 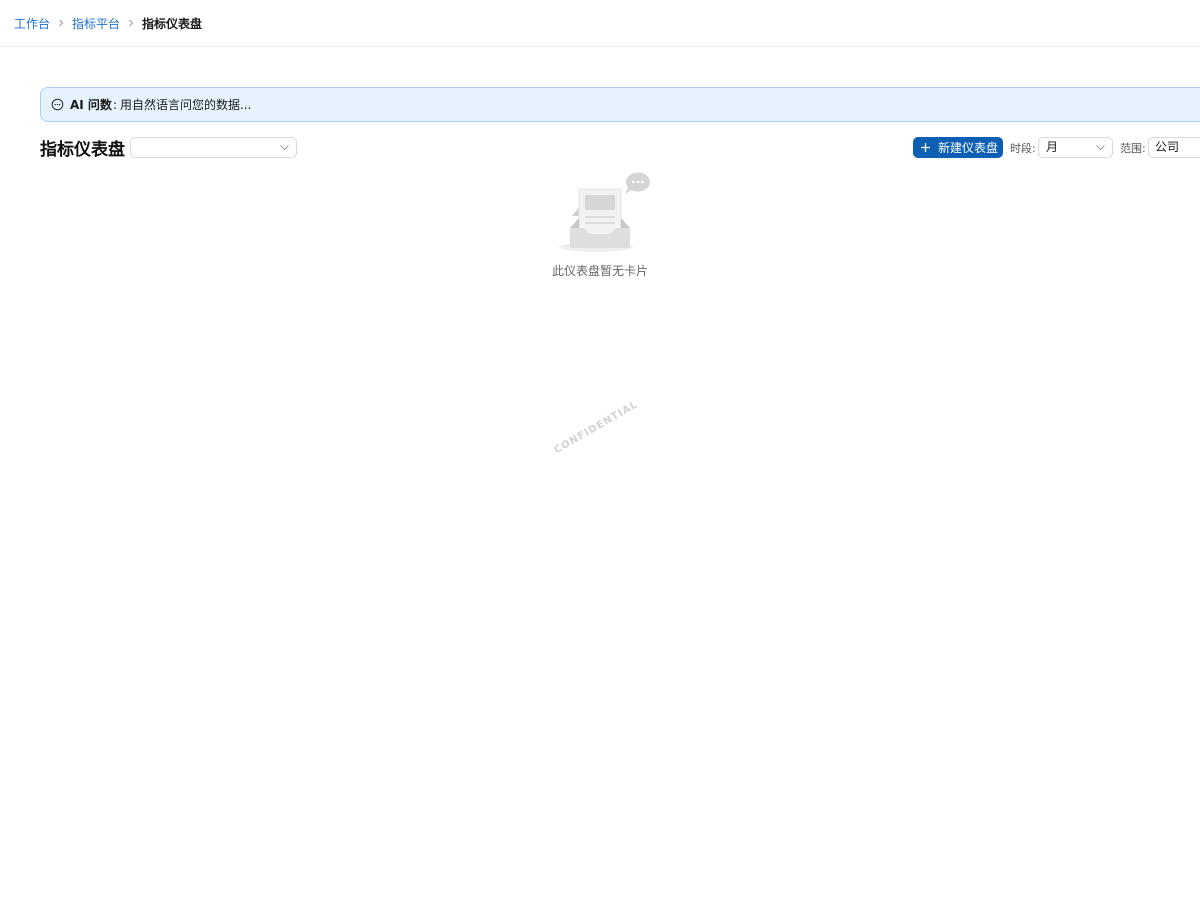 What do you see at coordinates (596, 428) in the screenshot?
I see `confidential-watermark: CONFIDENTIAL` at bounding box center [596, 428].